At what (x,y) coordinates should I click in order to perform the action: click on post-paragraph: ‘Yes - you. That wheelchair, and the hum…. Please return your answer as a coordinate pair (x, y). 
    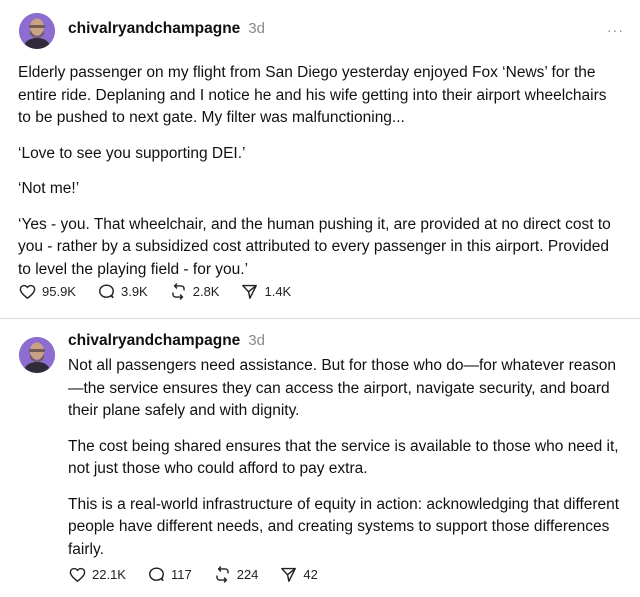
    Looking at the image, I should click on (314, 246).